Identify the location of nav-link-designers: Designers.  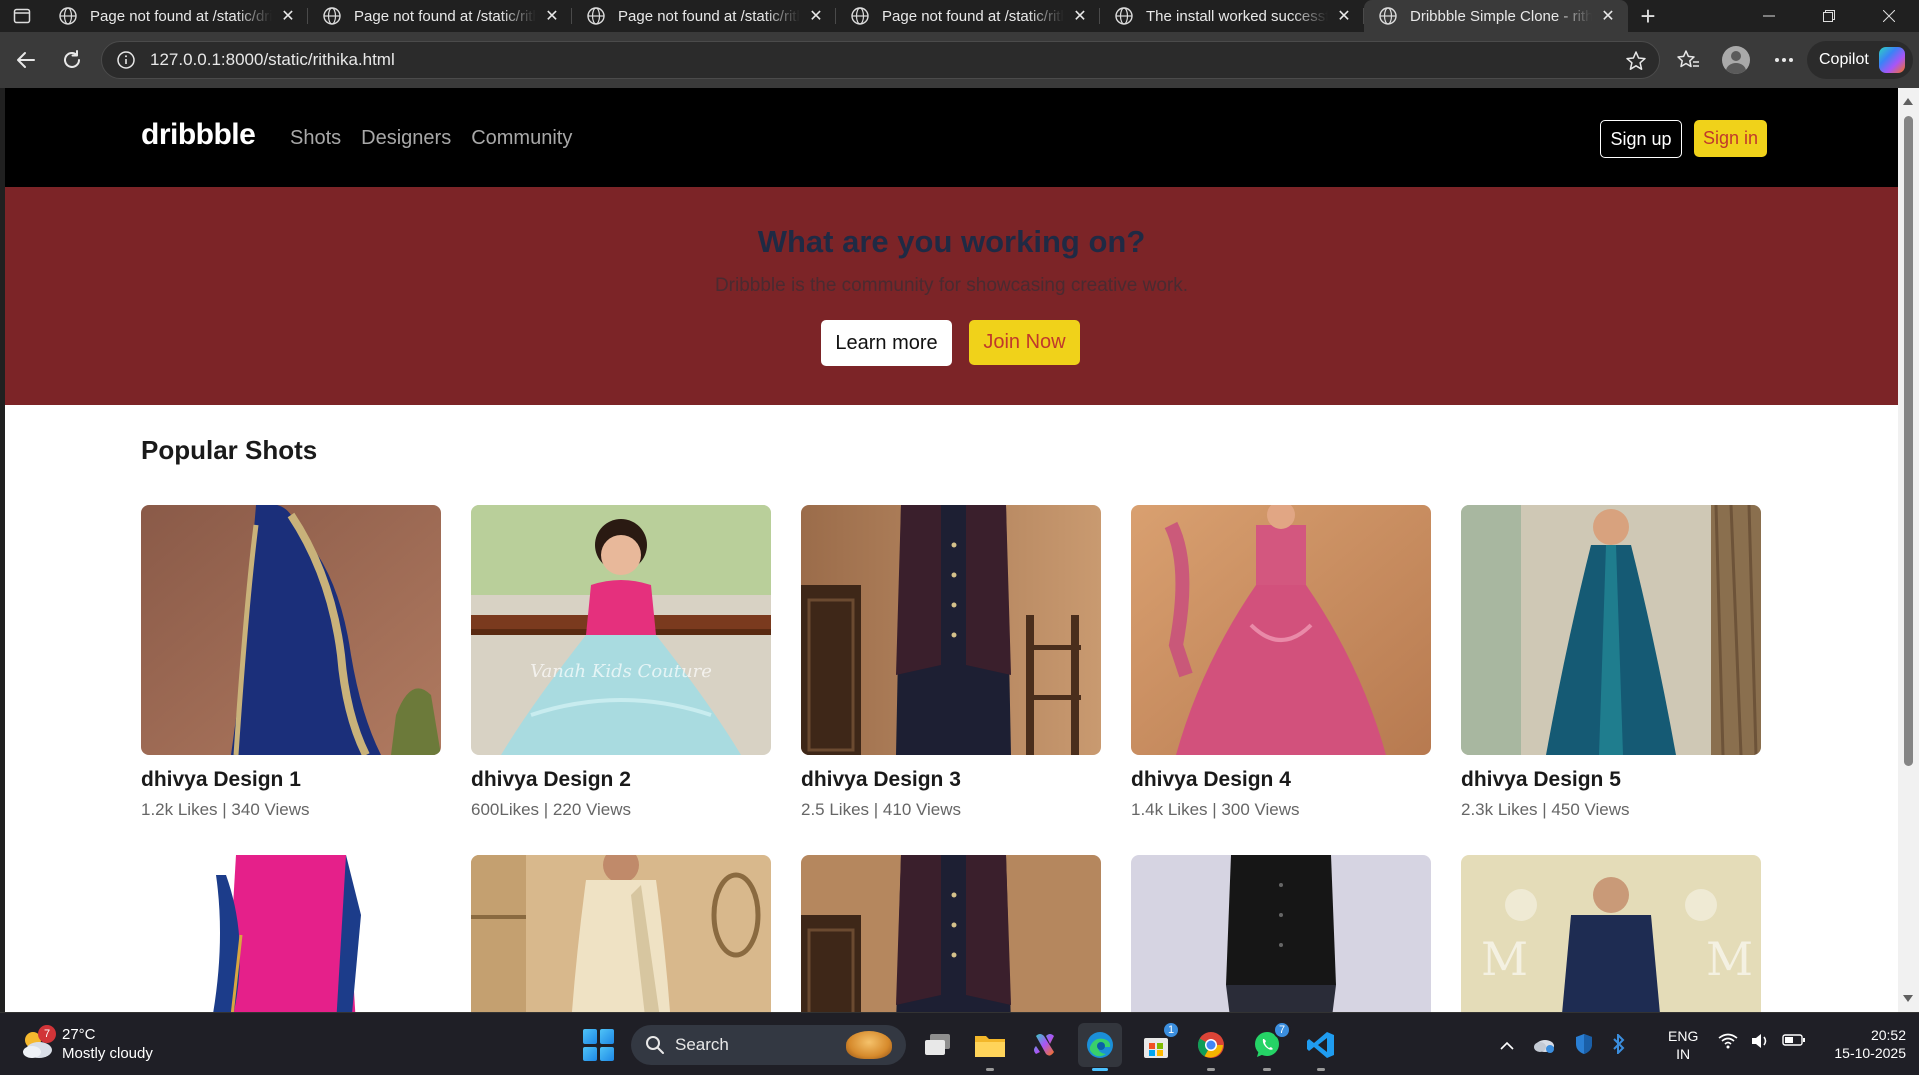
(406, 138).